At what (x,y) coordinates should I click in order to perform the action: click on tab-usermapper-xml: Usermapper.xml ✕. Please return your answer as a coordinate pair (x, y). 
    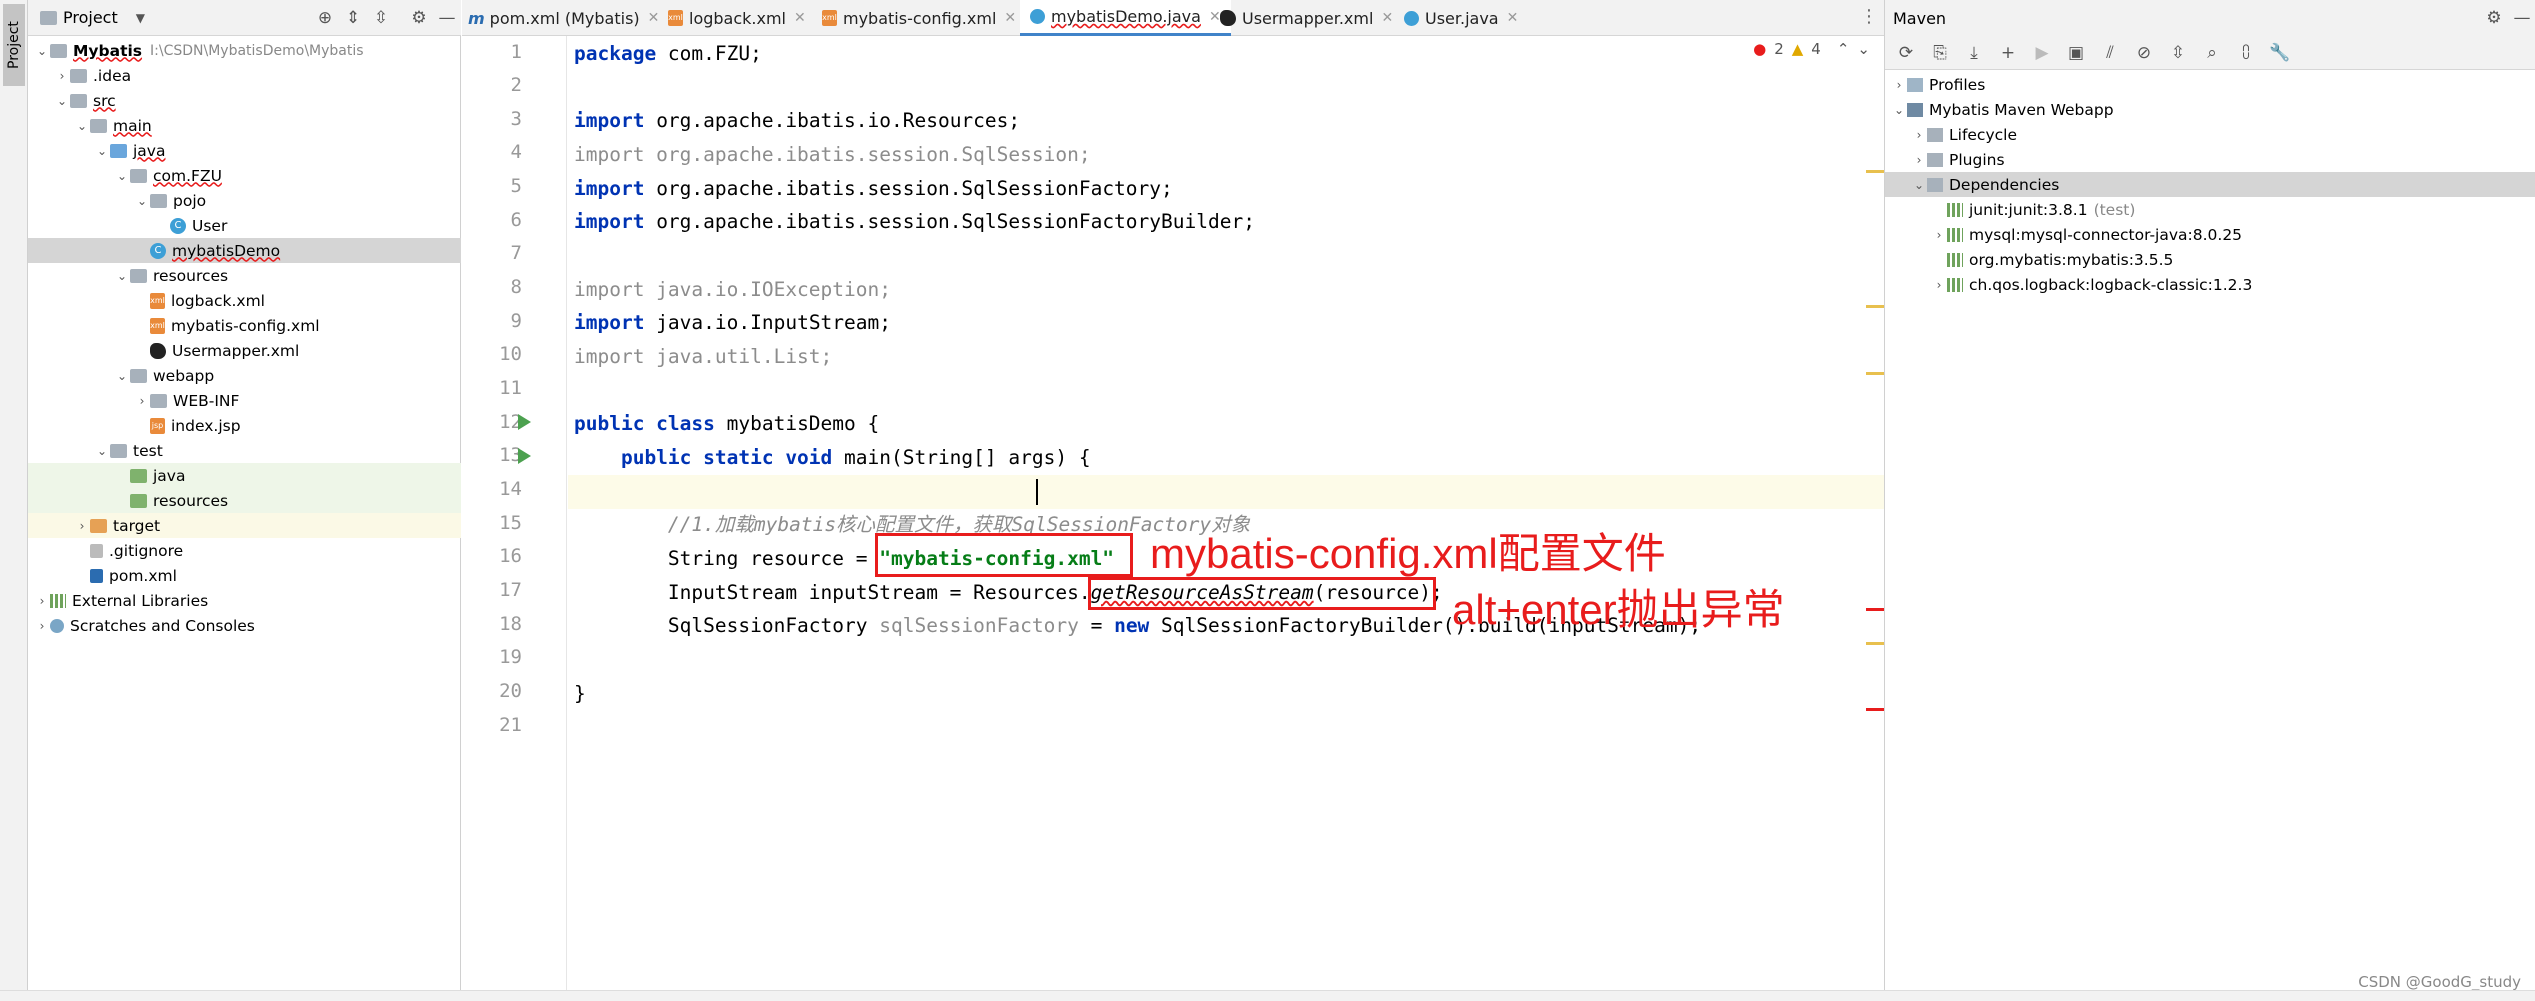
    Looking at the image, I should click on (1306, 18).